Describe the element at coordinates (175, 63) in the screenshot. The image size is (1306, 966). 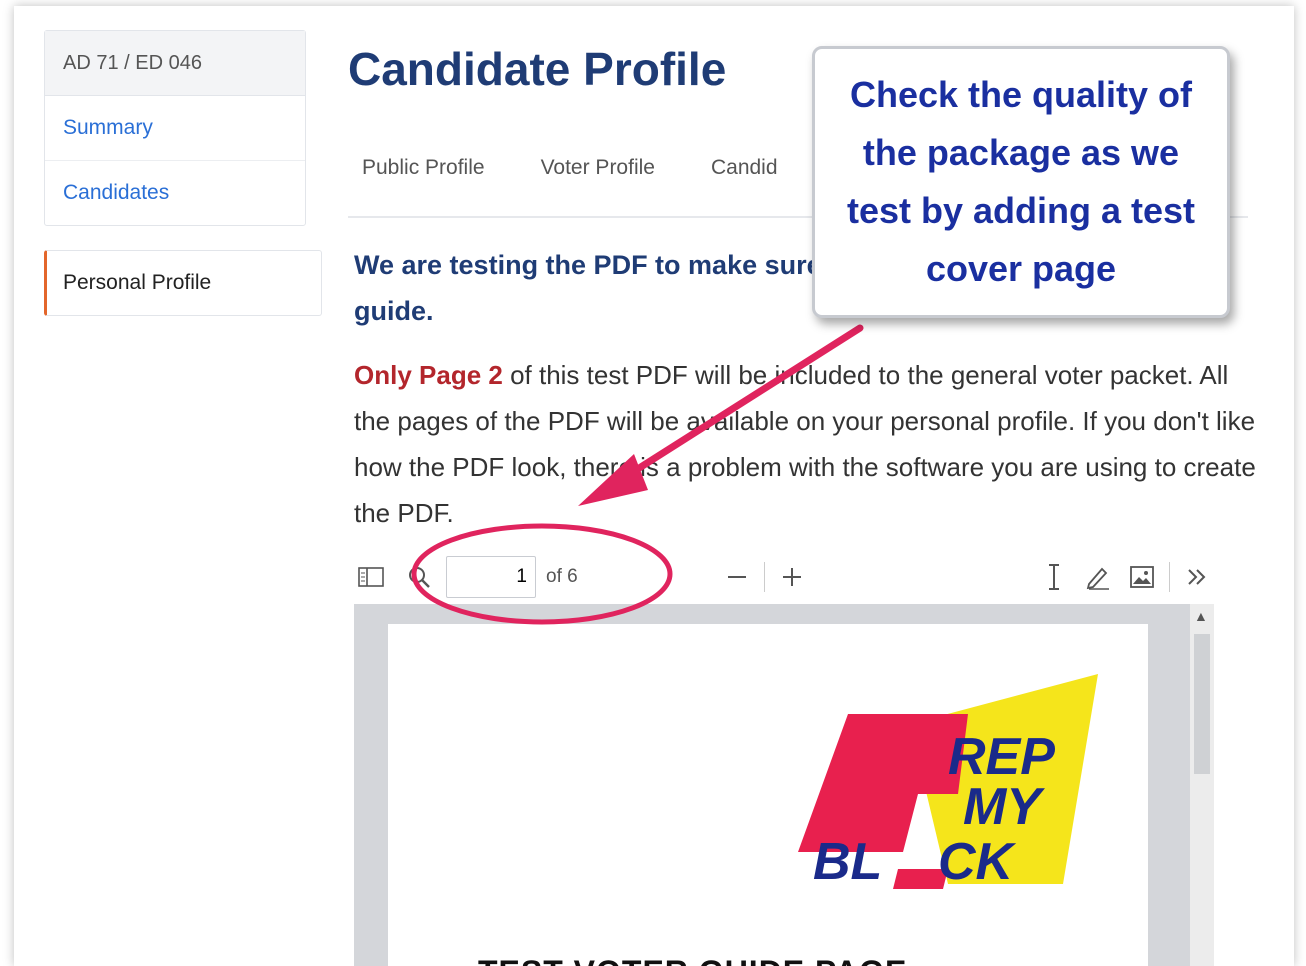
I see `district-label: AD 71 / ED 046` at that location.